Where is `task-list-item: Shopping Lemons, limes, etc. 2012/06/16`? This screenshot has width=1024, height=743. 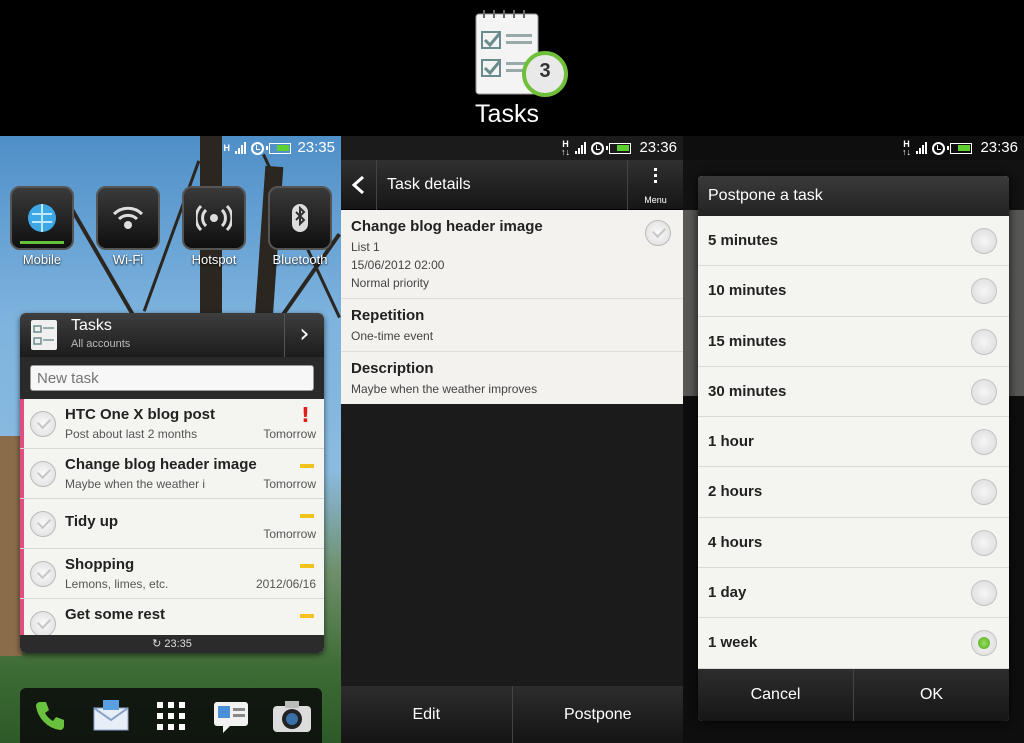
task-list-item: Shopping Lemons, limes, etc. 2012/06/16 is located at coordinates (172, 574).